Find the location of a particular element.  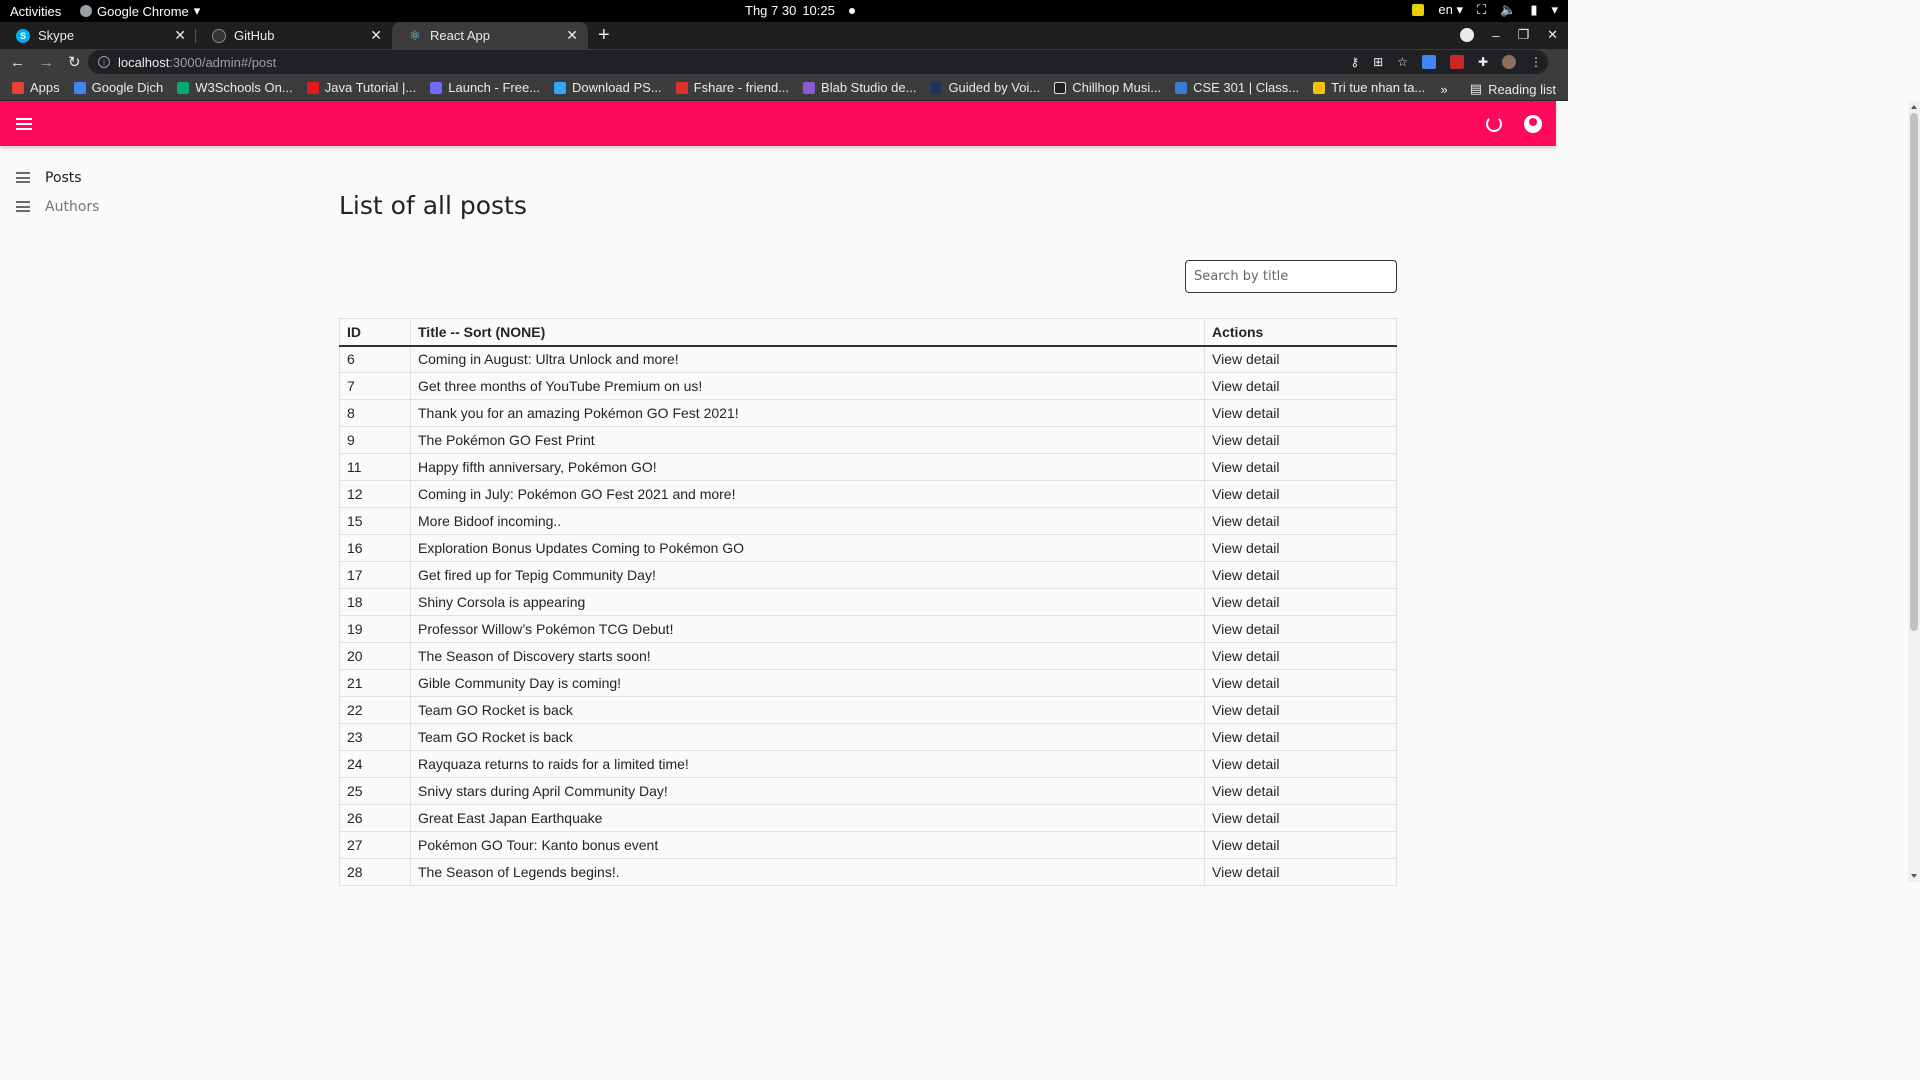

cell-title: Shiny Corsola is appearing is located at coordinates (807, 602).